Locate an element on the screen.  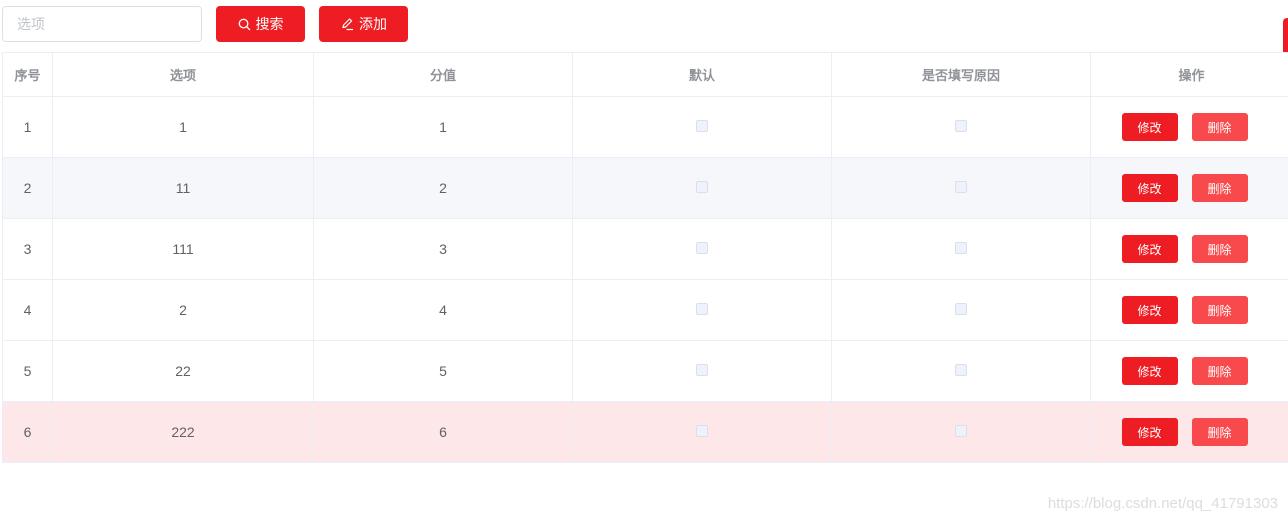
table-row: 1 1 1 修改 删除 is located at coordinates (645, 127).